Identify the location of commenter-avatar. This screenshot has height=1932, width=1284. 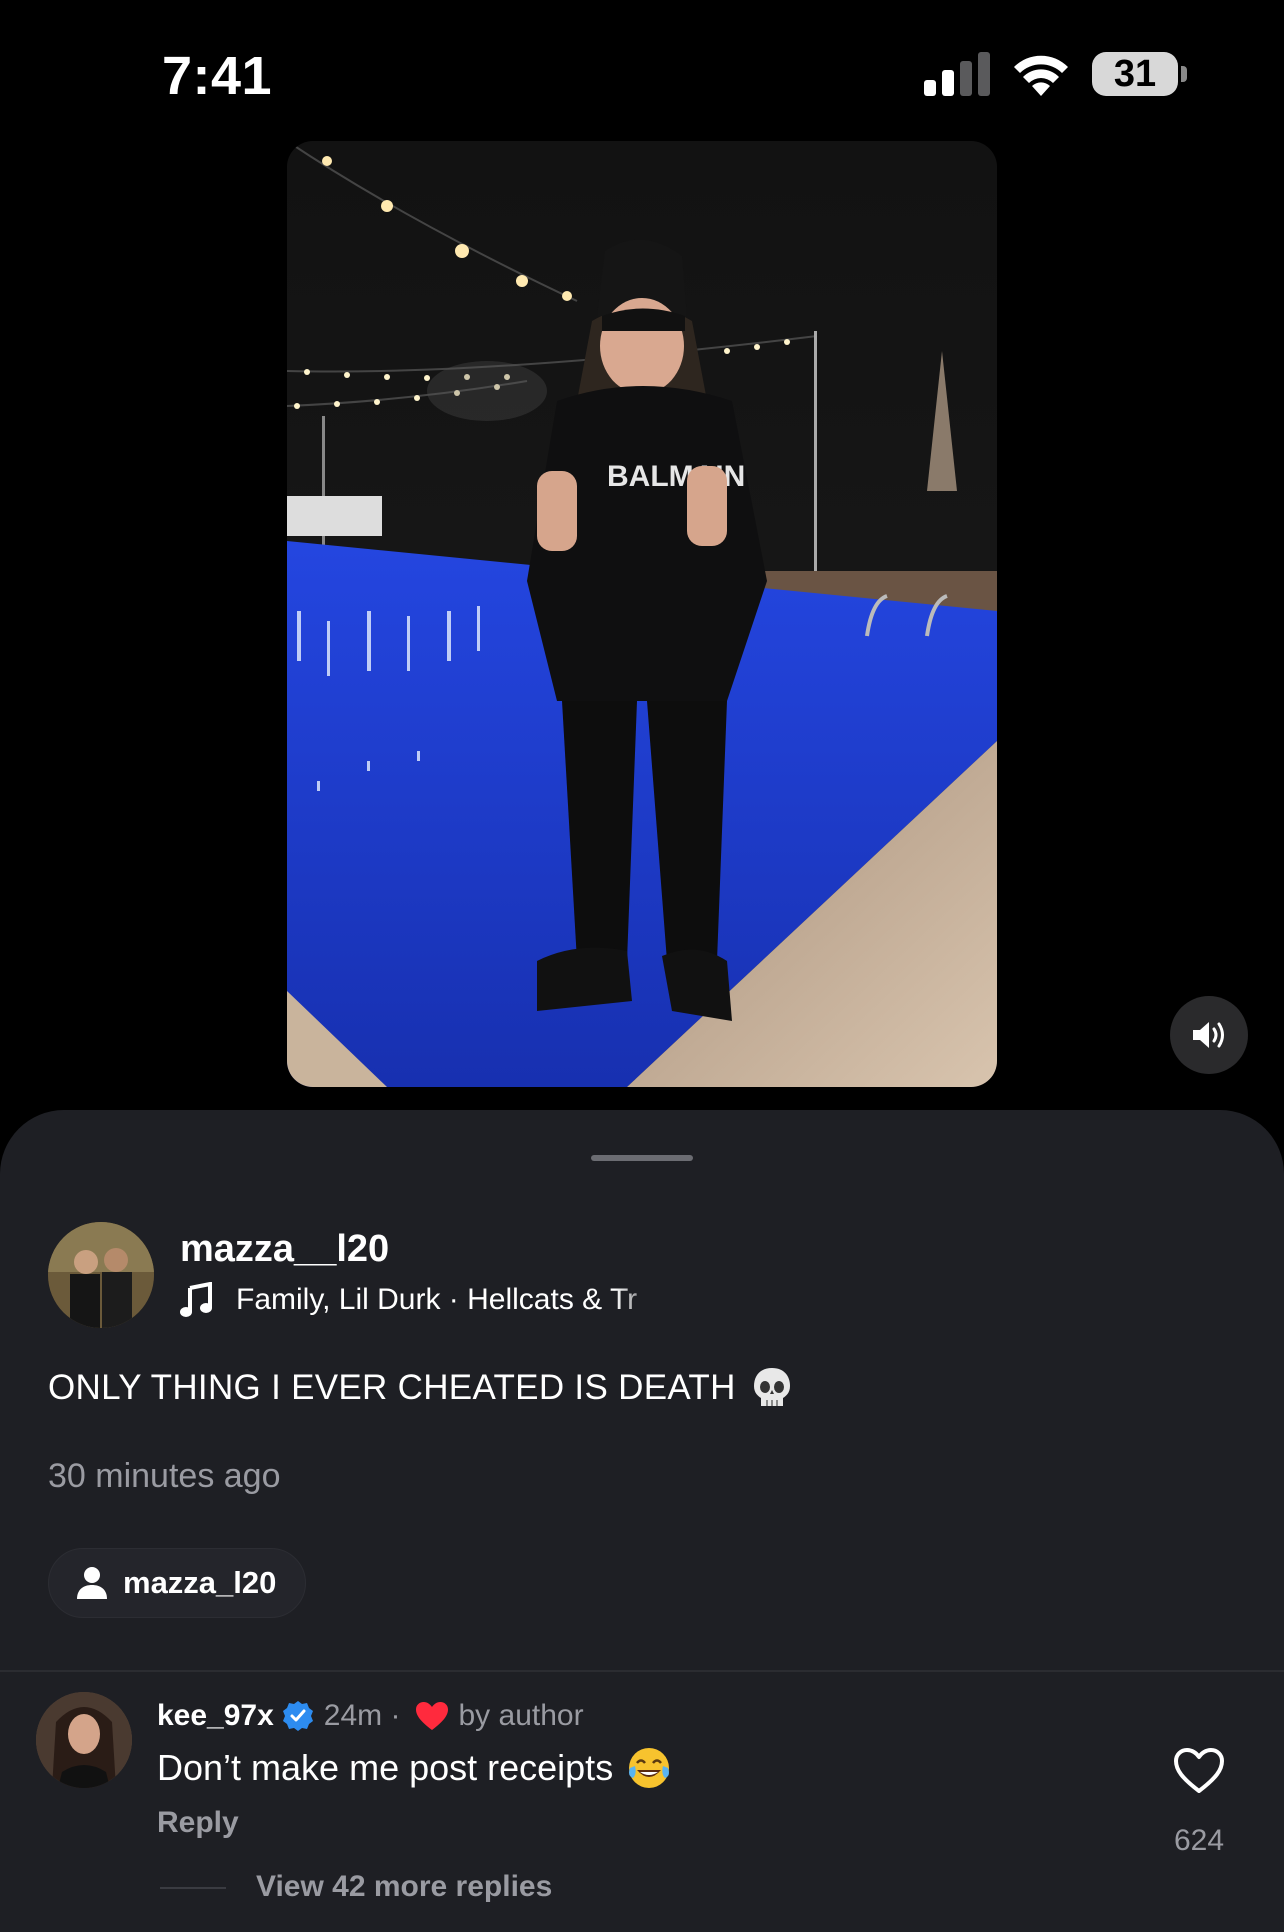
(84, 1740).